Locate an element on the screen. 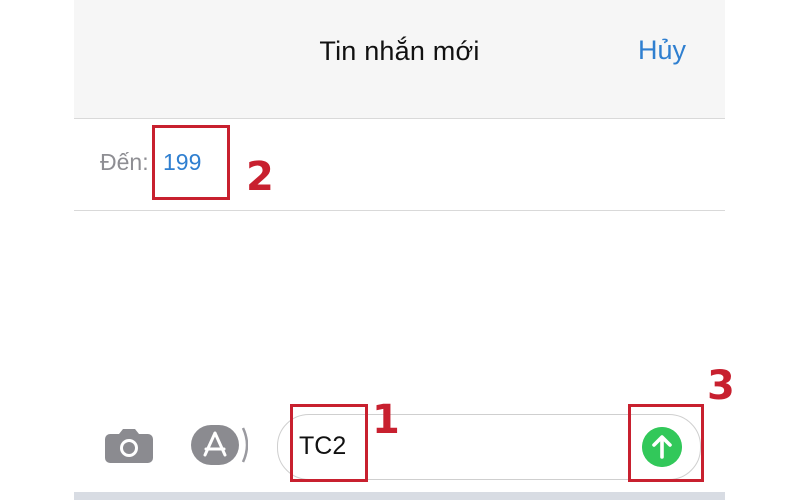  annotation-number-1: 1 is located at coordinates (386, 420).